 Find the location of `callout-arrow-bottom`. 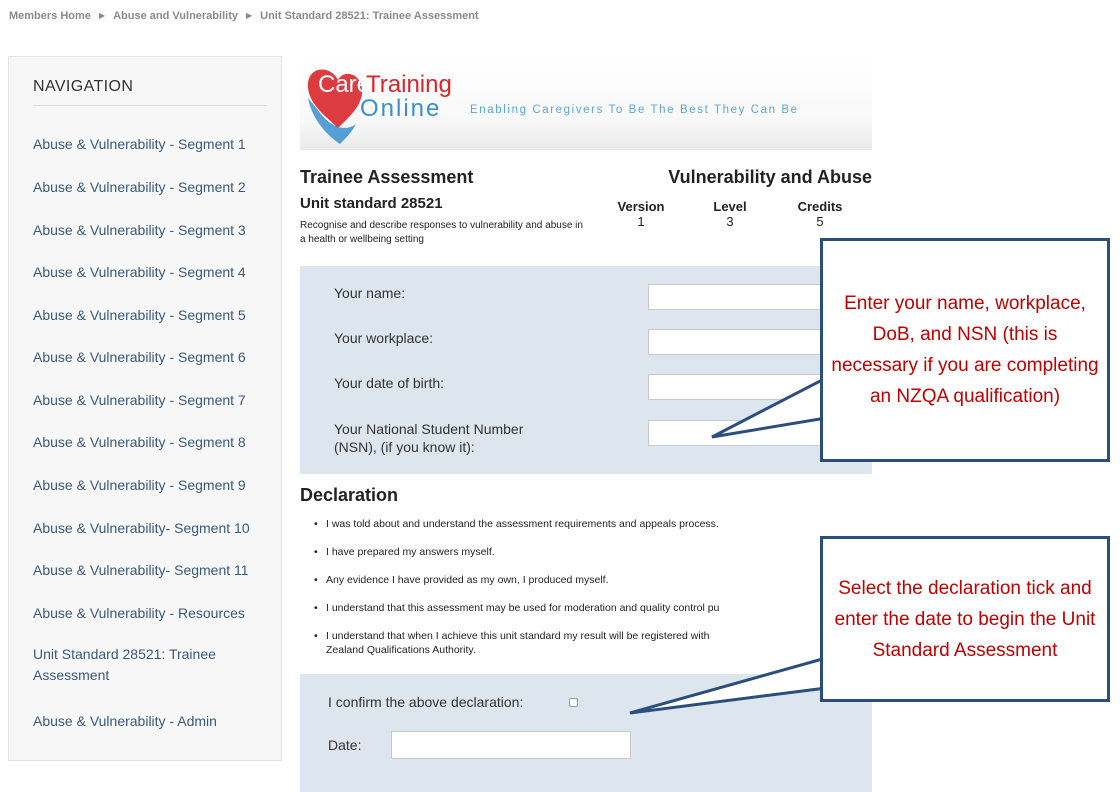

callout-arrow-bottom is located at coordinates (728, 685).